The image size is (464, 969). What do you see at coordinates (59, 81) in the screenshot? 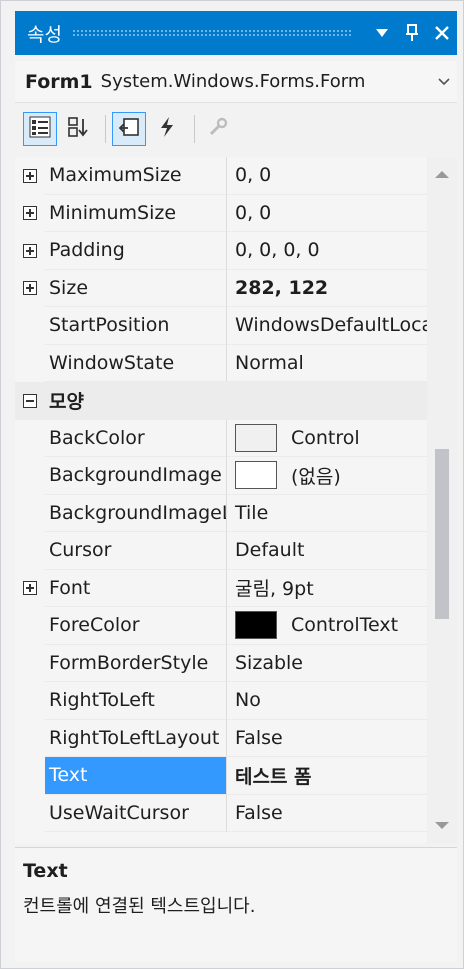
I see `object-name: Form1` at bounding box center [59, 81].